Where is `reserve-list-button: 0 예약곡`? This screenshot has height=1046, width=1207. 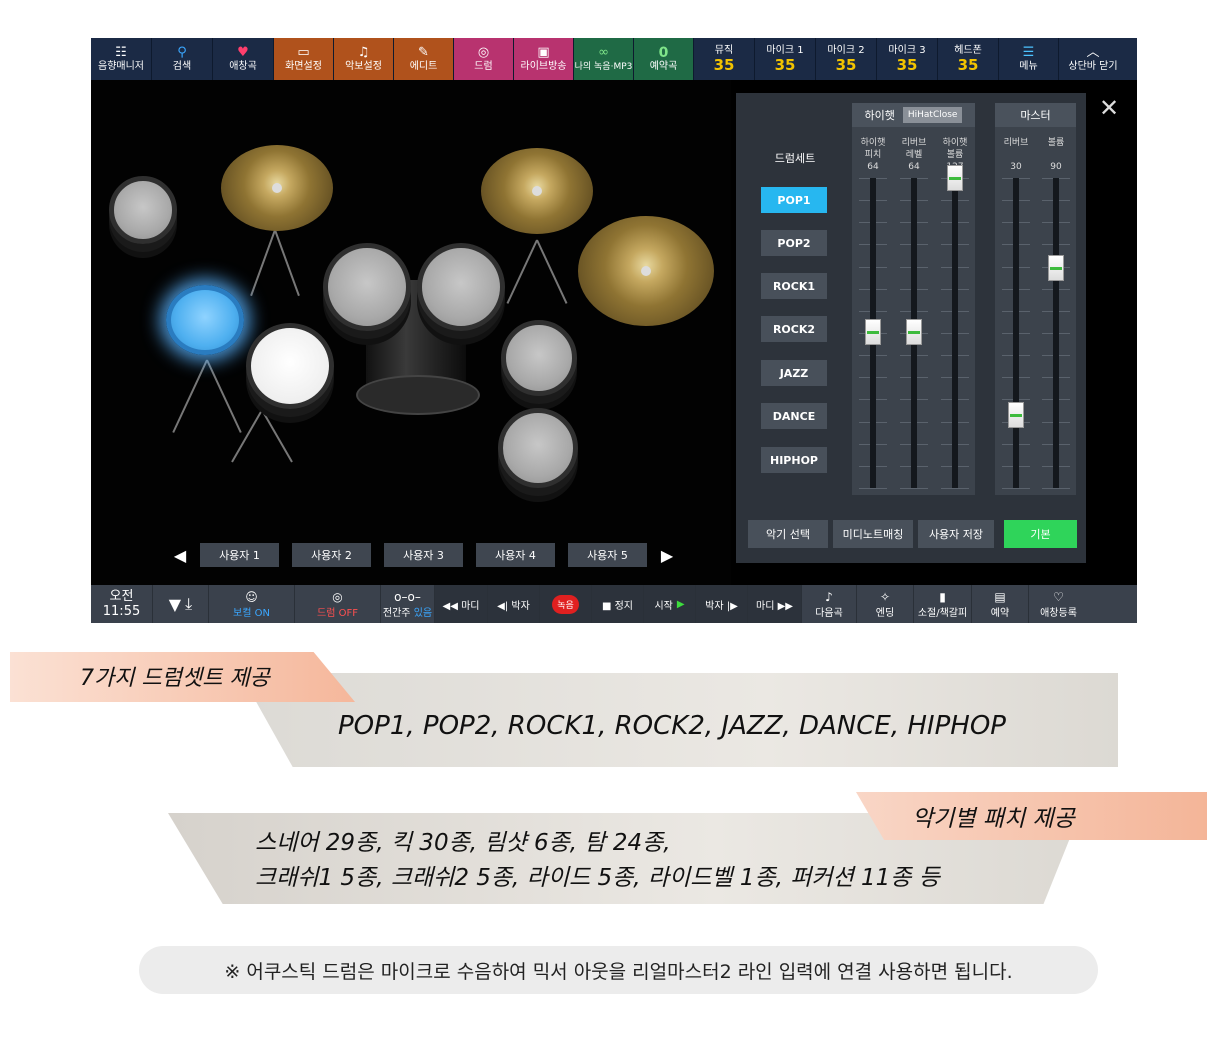 reserve-list-button: 0 예약곡 is located at coordinates (664, 59).